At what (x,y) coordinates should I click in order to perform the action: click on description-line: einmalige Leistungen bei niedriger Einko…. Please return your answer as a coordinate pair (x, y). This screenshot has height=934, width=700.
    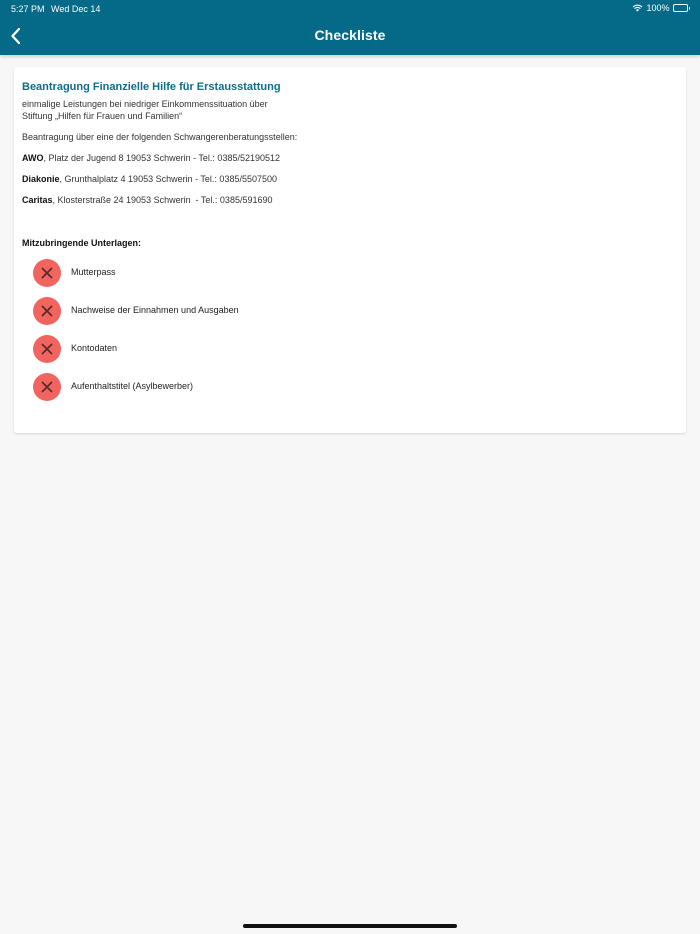
    Looking at the image, I should click on (145, 104).